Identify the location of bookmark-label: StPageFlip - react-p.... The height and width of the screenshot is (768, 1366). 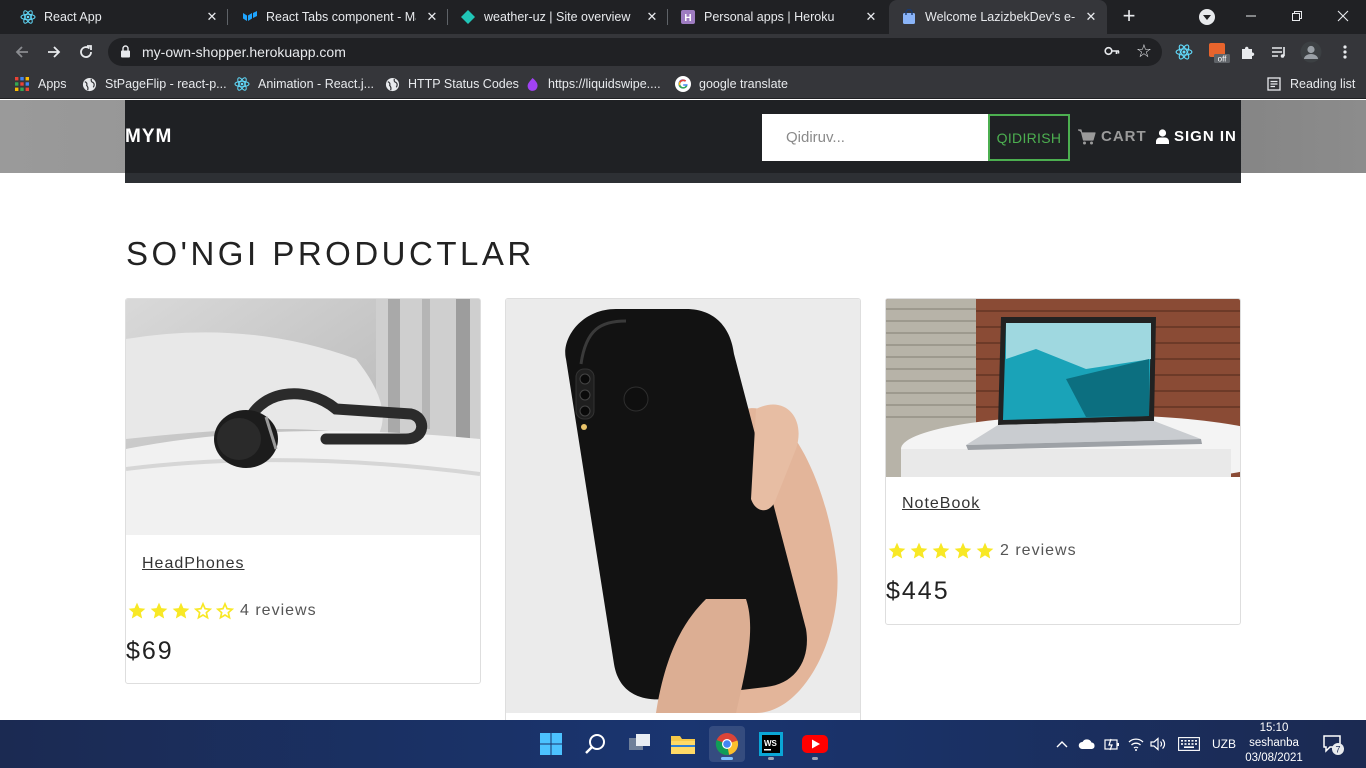
(166, 84).